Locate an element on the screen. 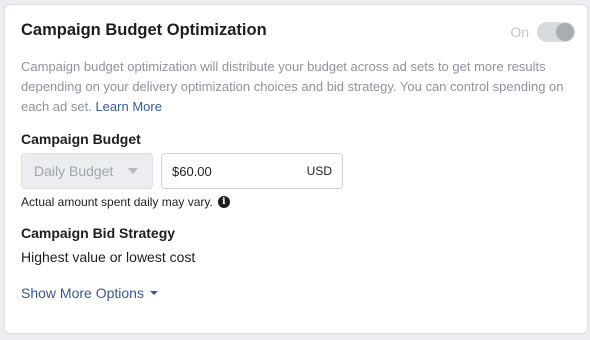  budget-type-select: Daily Budget is located at coordinates (87, 171).